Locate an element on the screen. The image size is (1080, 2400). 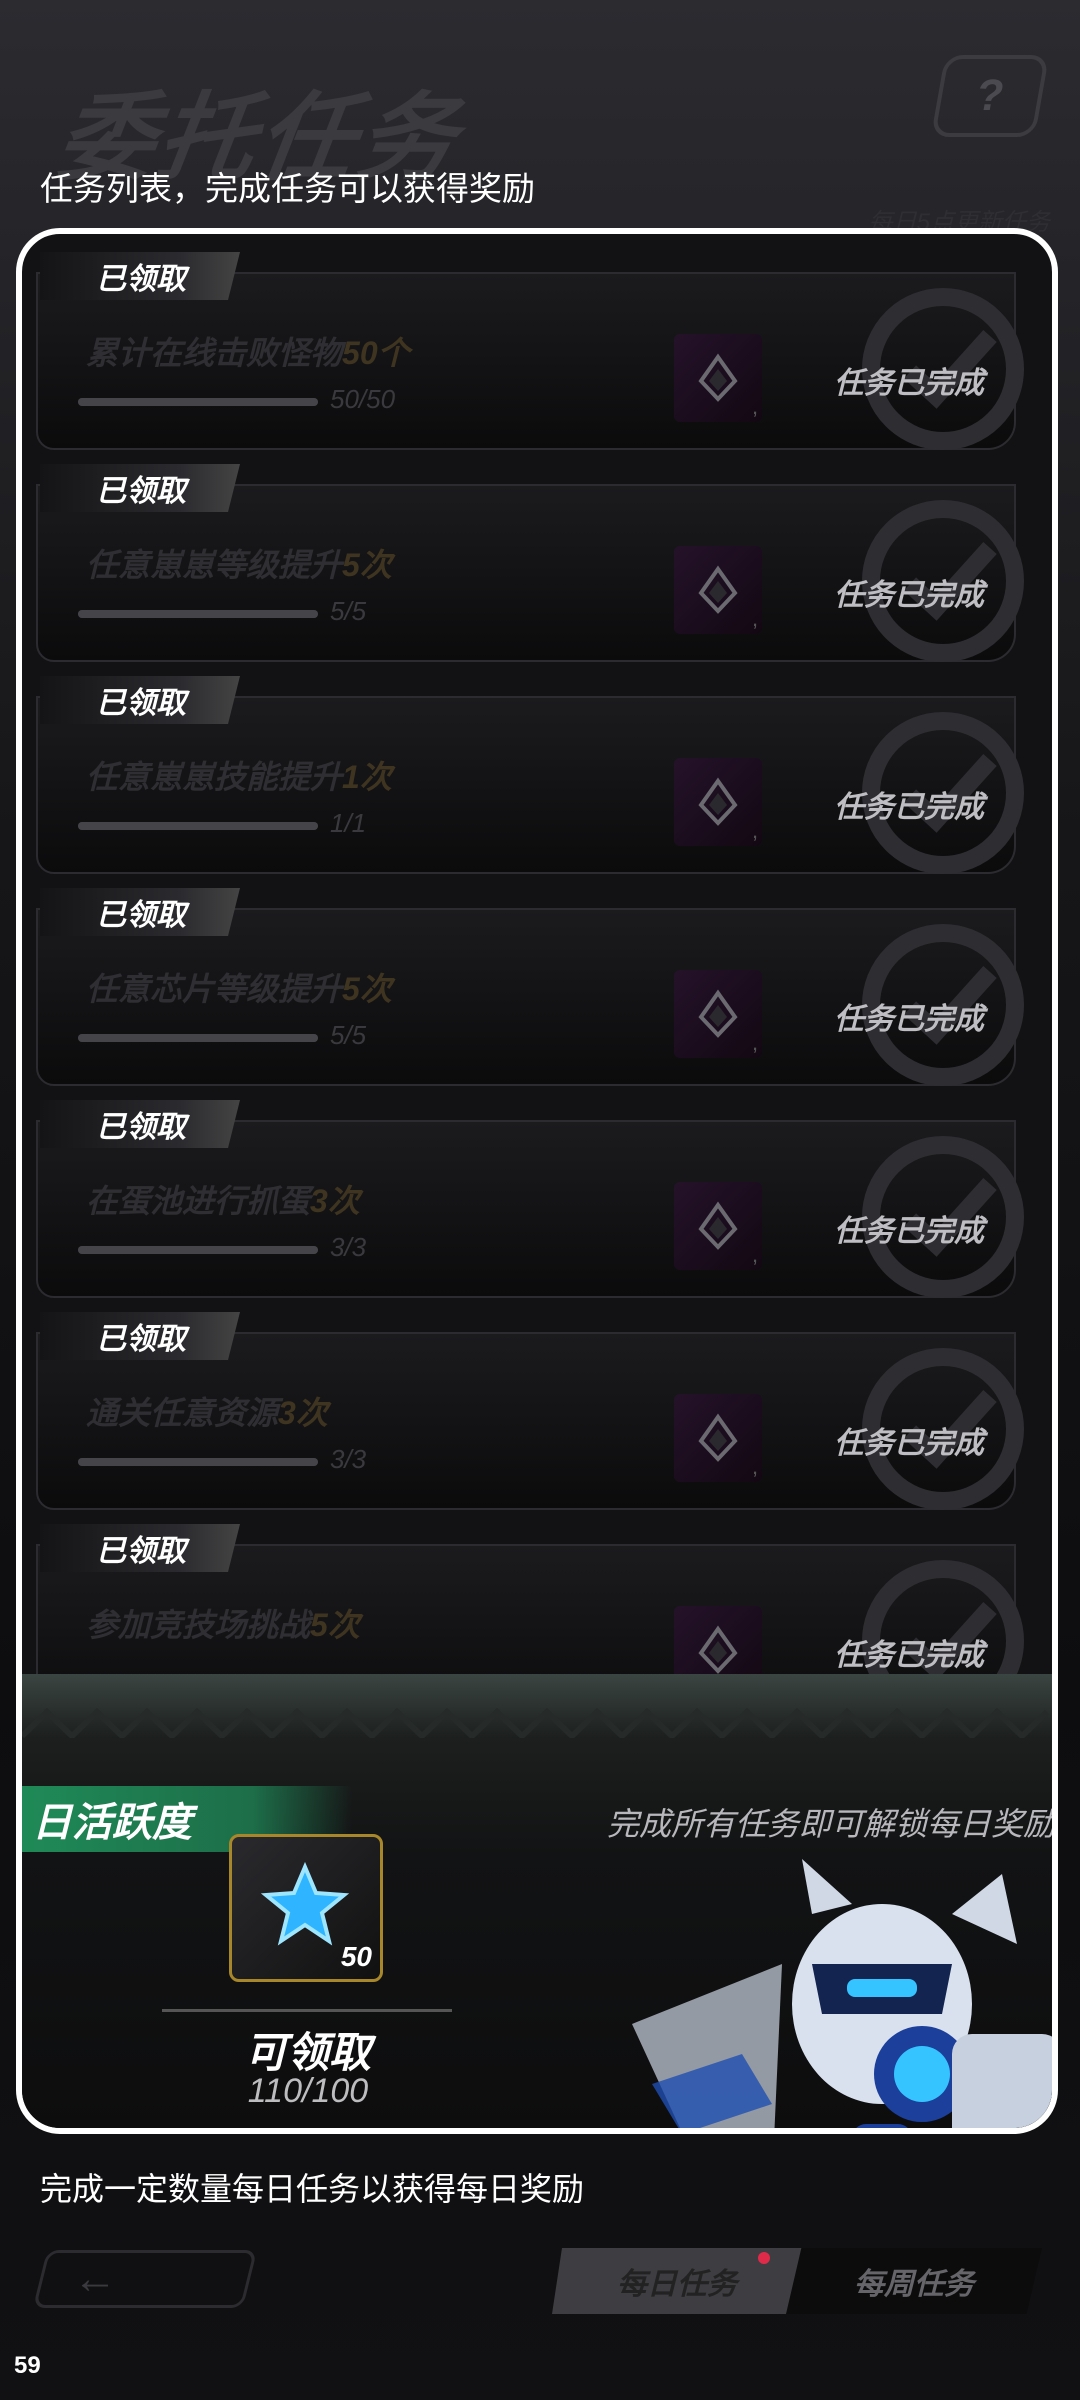
tab-daily-label: 每日任务 is located at coordinates (677, 2284).